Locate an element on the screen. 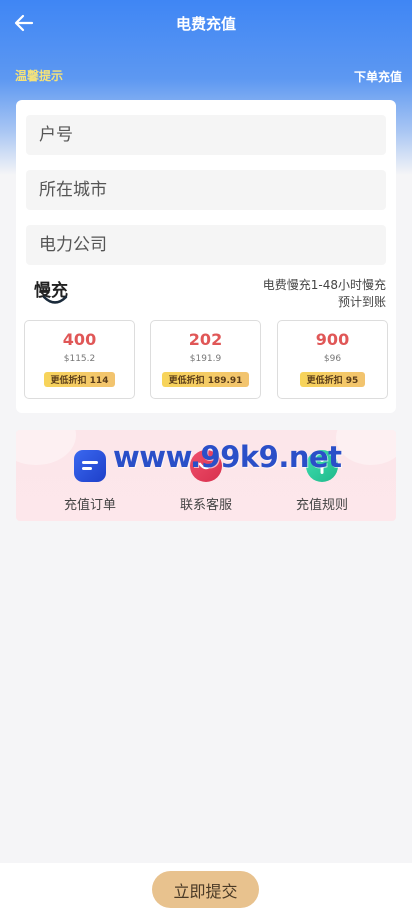 This screenshot has height=915, width=412. amount-value: 900 is located at coordinates (332, 339).